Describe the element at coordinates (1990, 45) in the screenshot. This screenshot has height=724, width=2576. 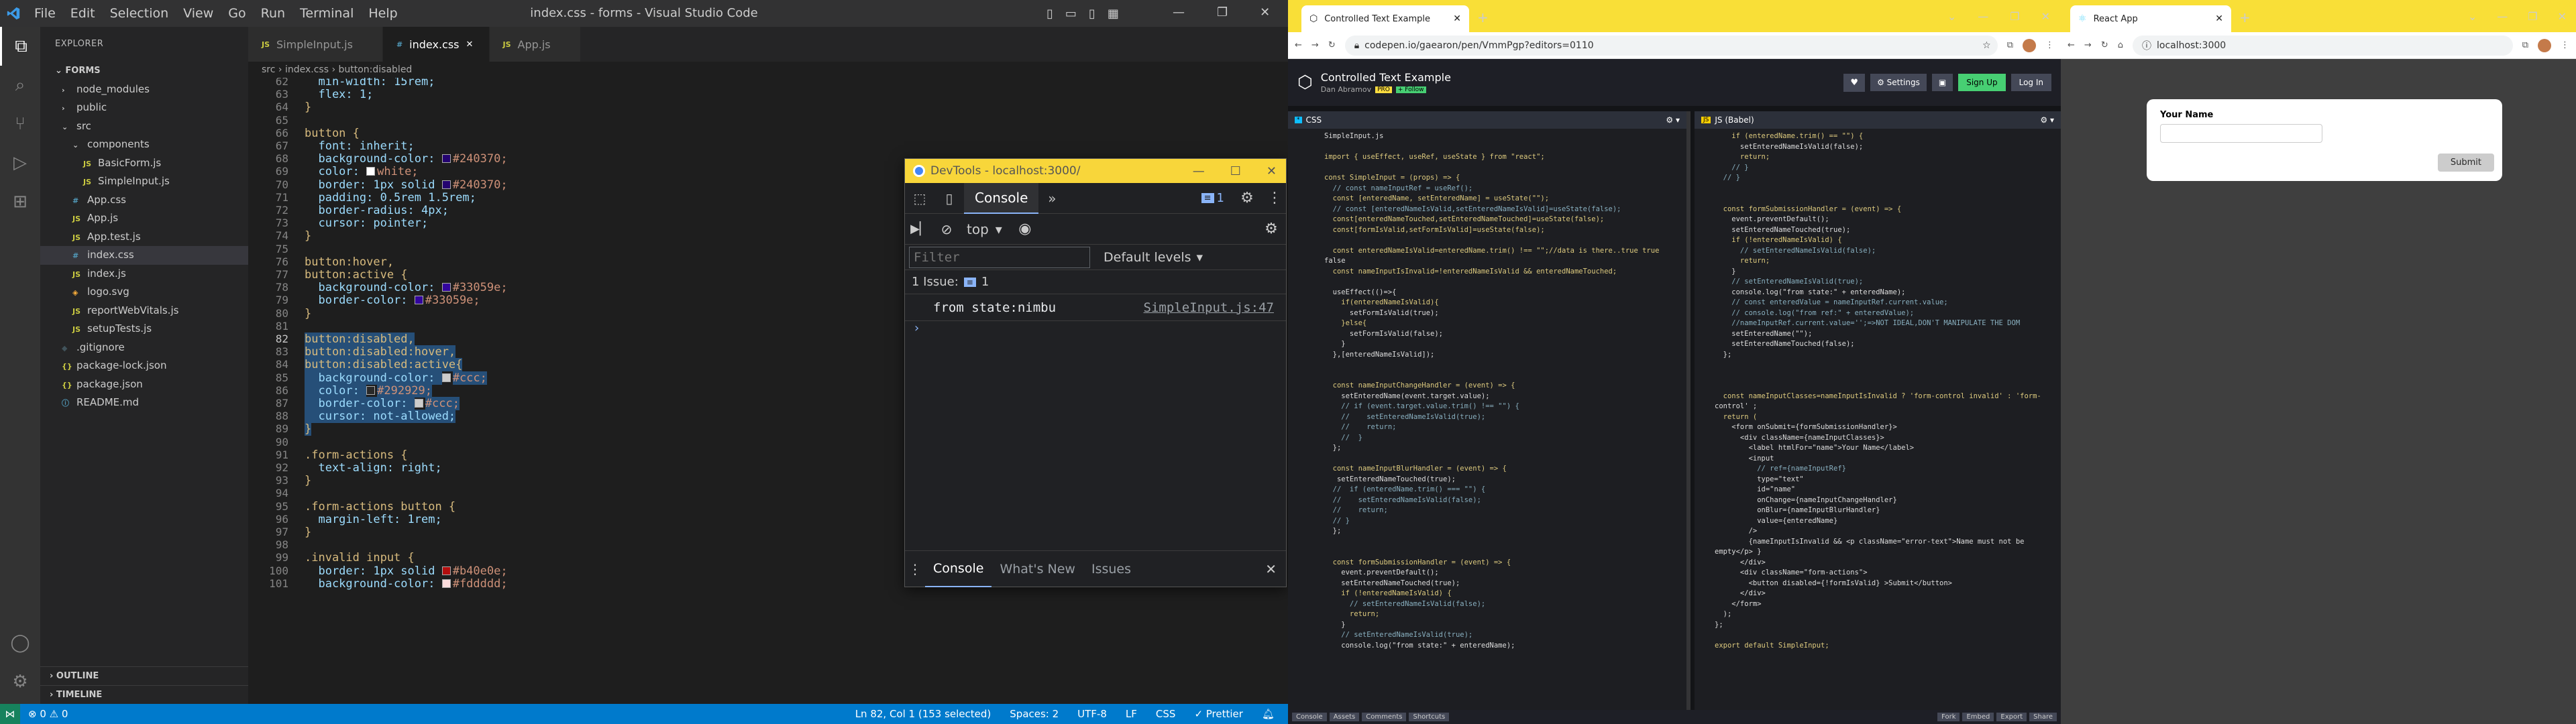
I see `bookmark-star-icon: ☆` at that location.